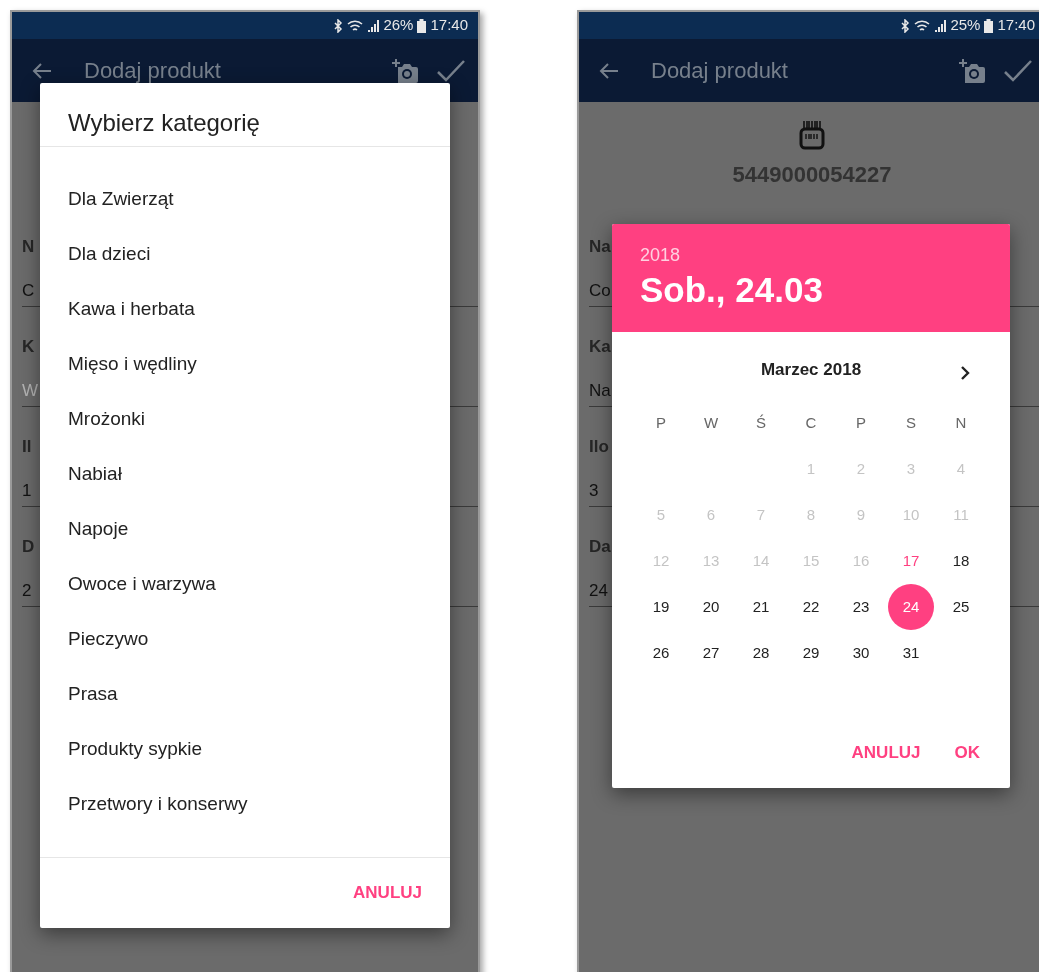 Image resolution: width=1039 pixels, height=972 pixels. Describe the element at coordinates (245, 309) in the screenshot. I see `category-item: Kawa i herbata` at that location.